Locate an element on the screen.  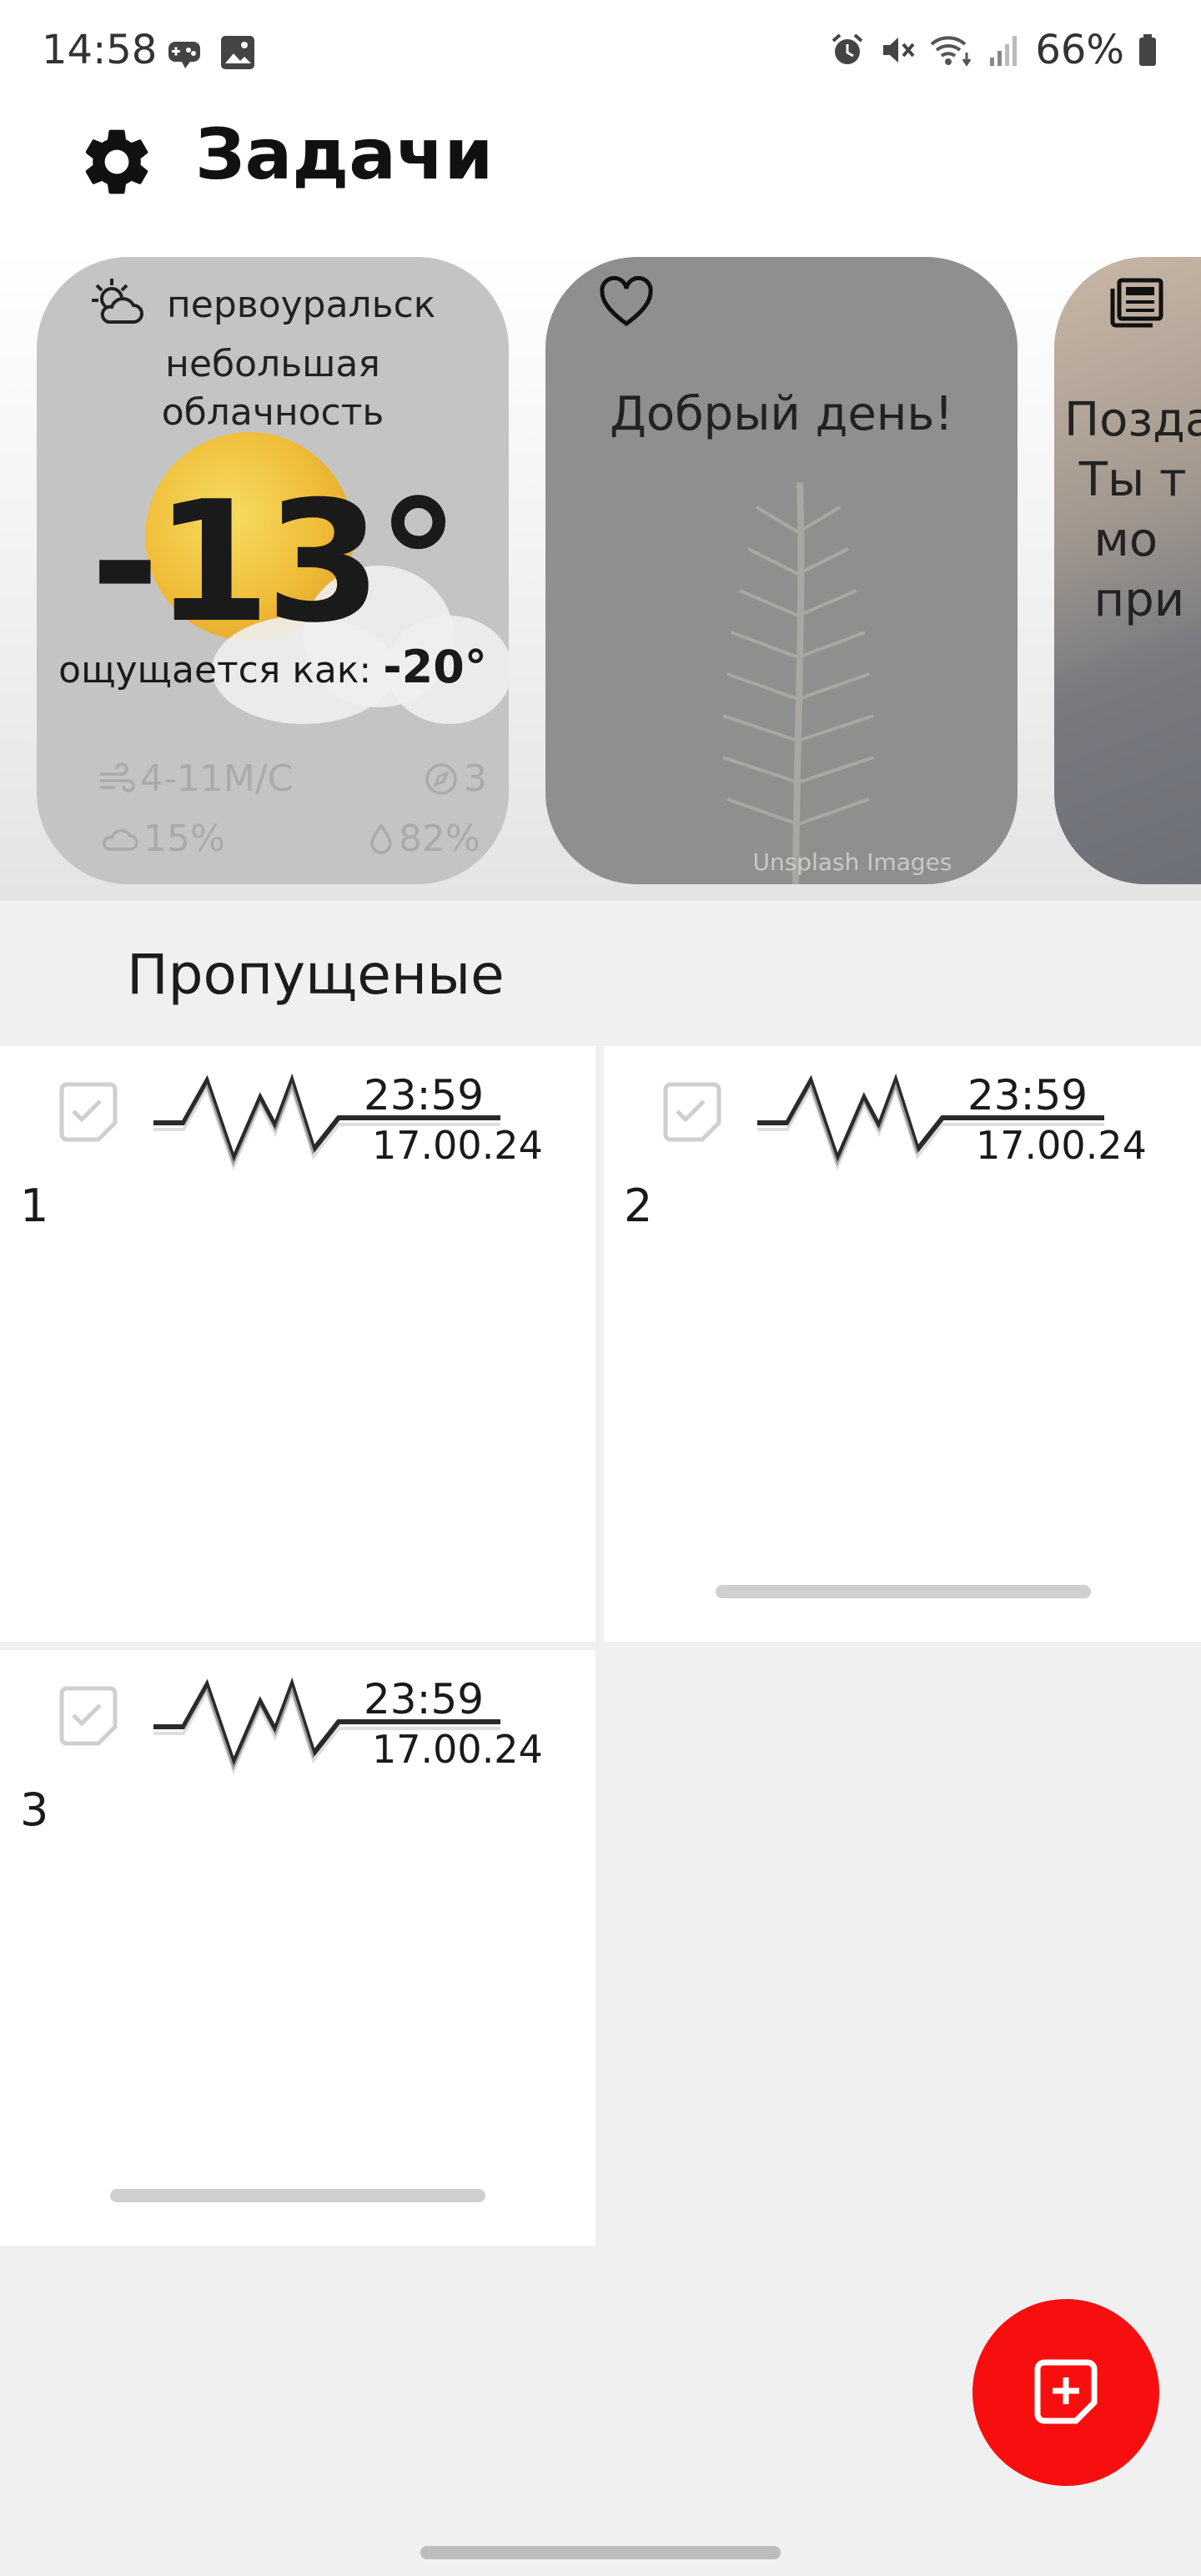
weather-feels-like: ощущается как: -20° is located at coordinates (273, 667).